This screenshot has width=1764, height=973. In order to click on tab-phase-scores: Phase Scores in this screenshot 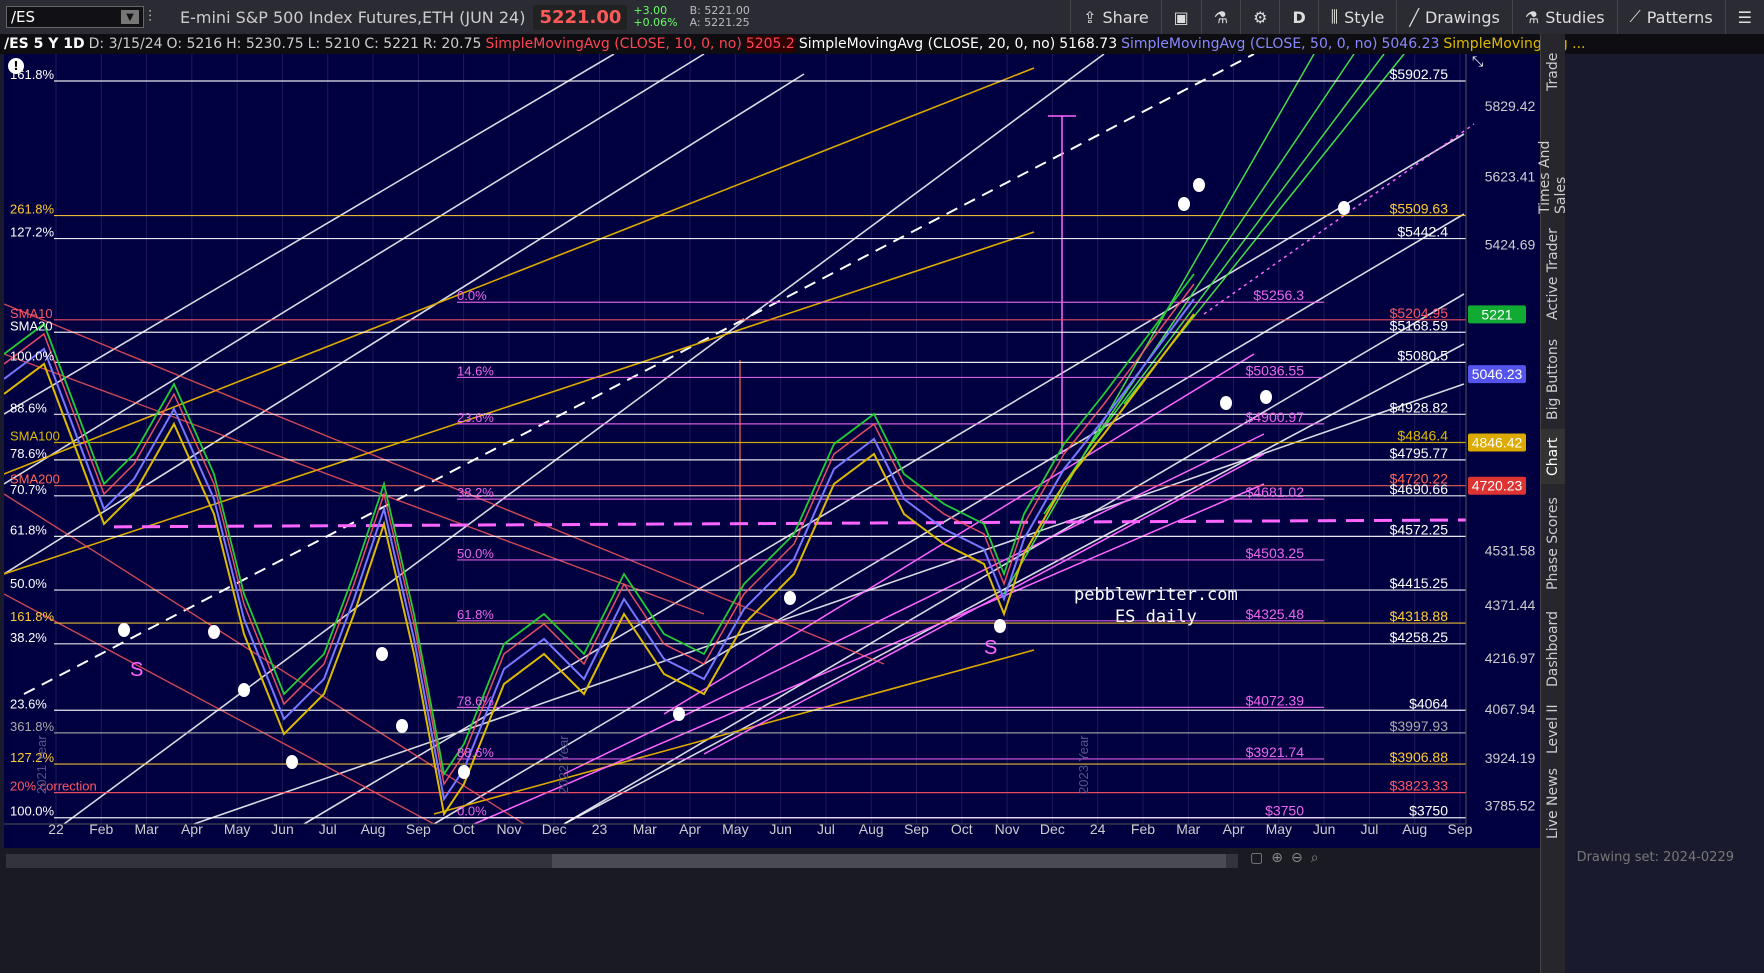, I will do `click(1553, 544)`.